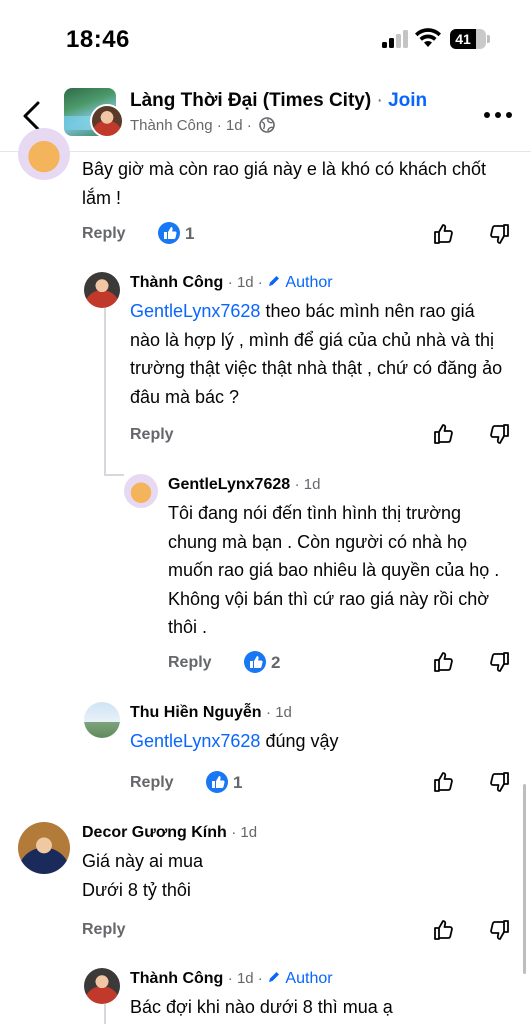 The image size is (531, 1024). I want to click on battery-icon: 41, so click(463, 39).